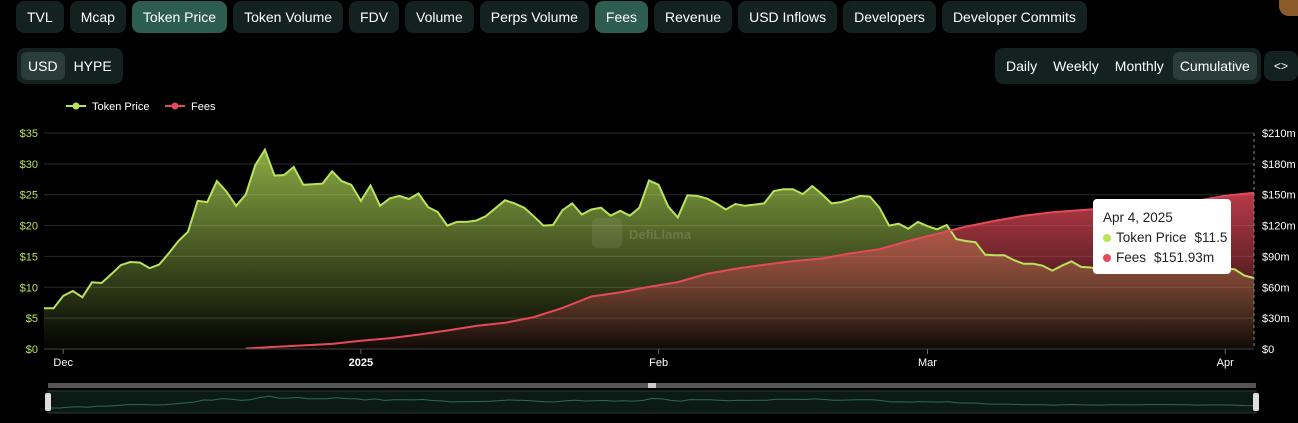  Describe the element at coordinates (1276, 319) in the screenshot. I see `y-right-tick-label: $30m` at that location.